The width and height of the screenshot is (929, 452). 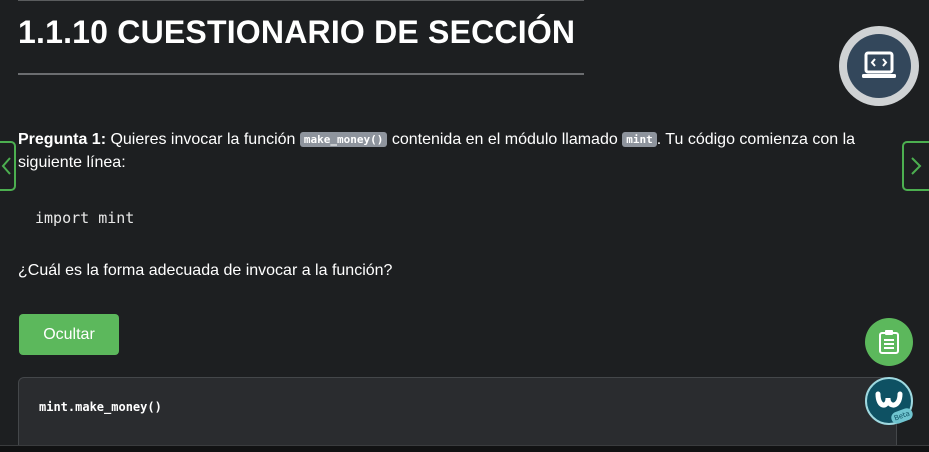 I want to click on laptop-code-icon, so click(x=879, y=64).